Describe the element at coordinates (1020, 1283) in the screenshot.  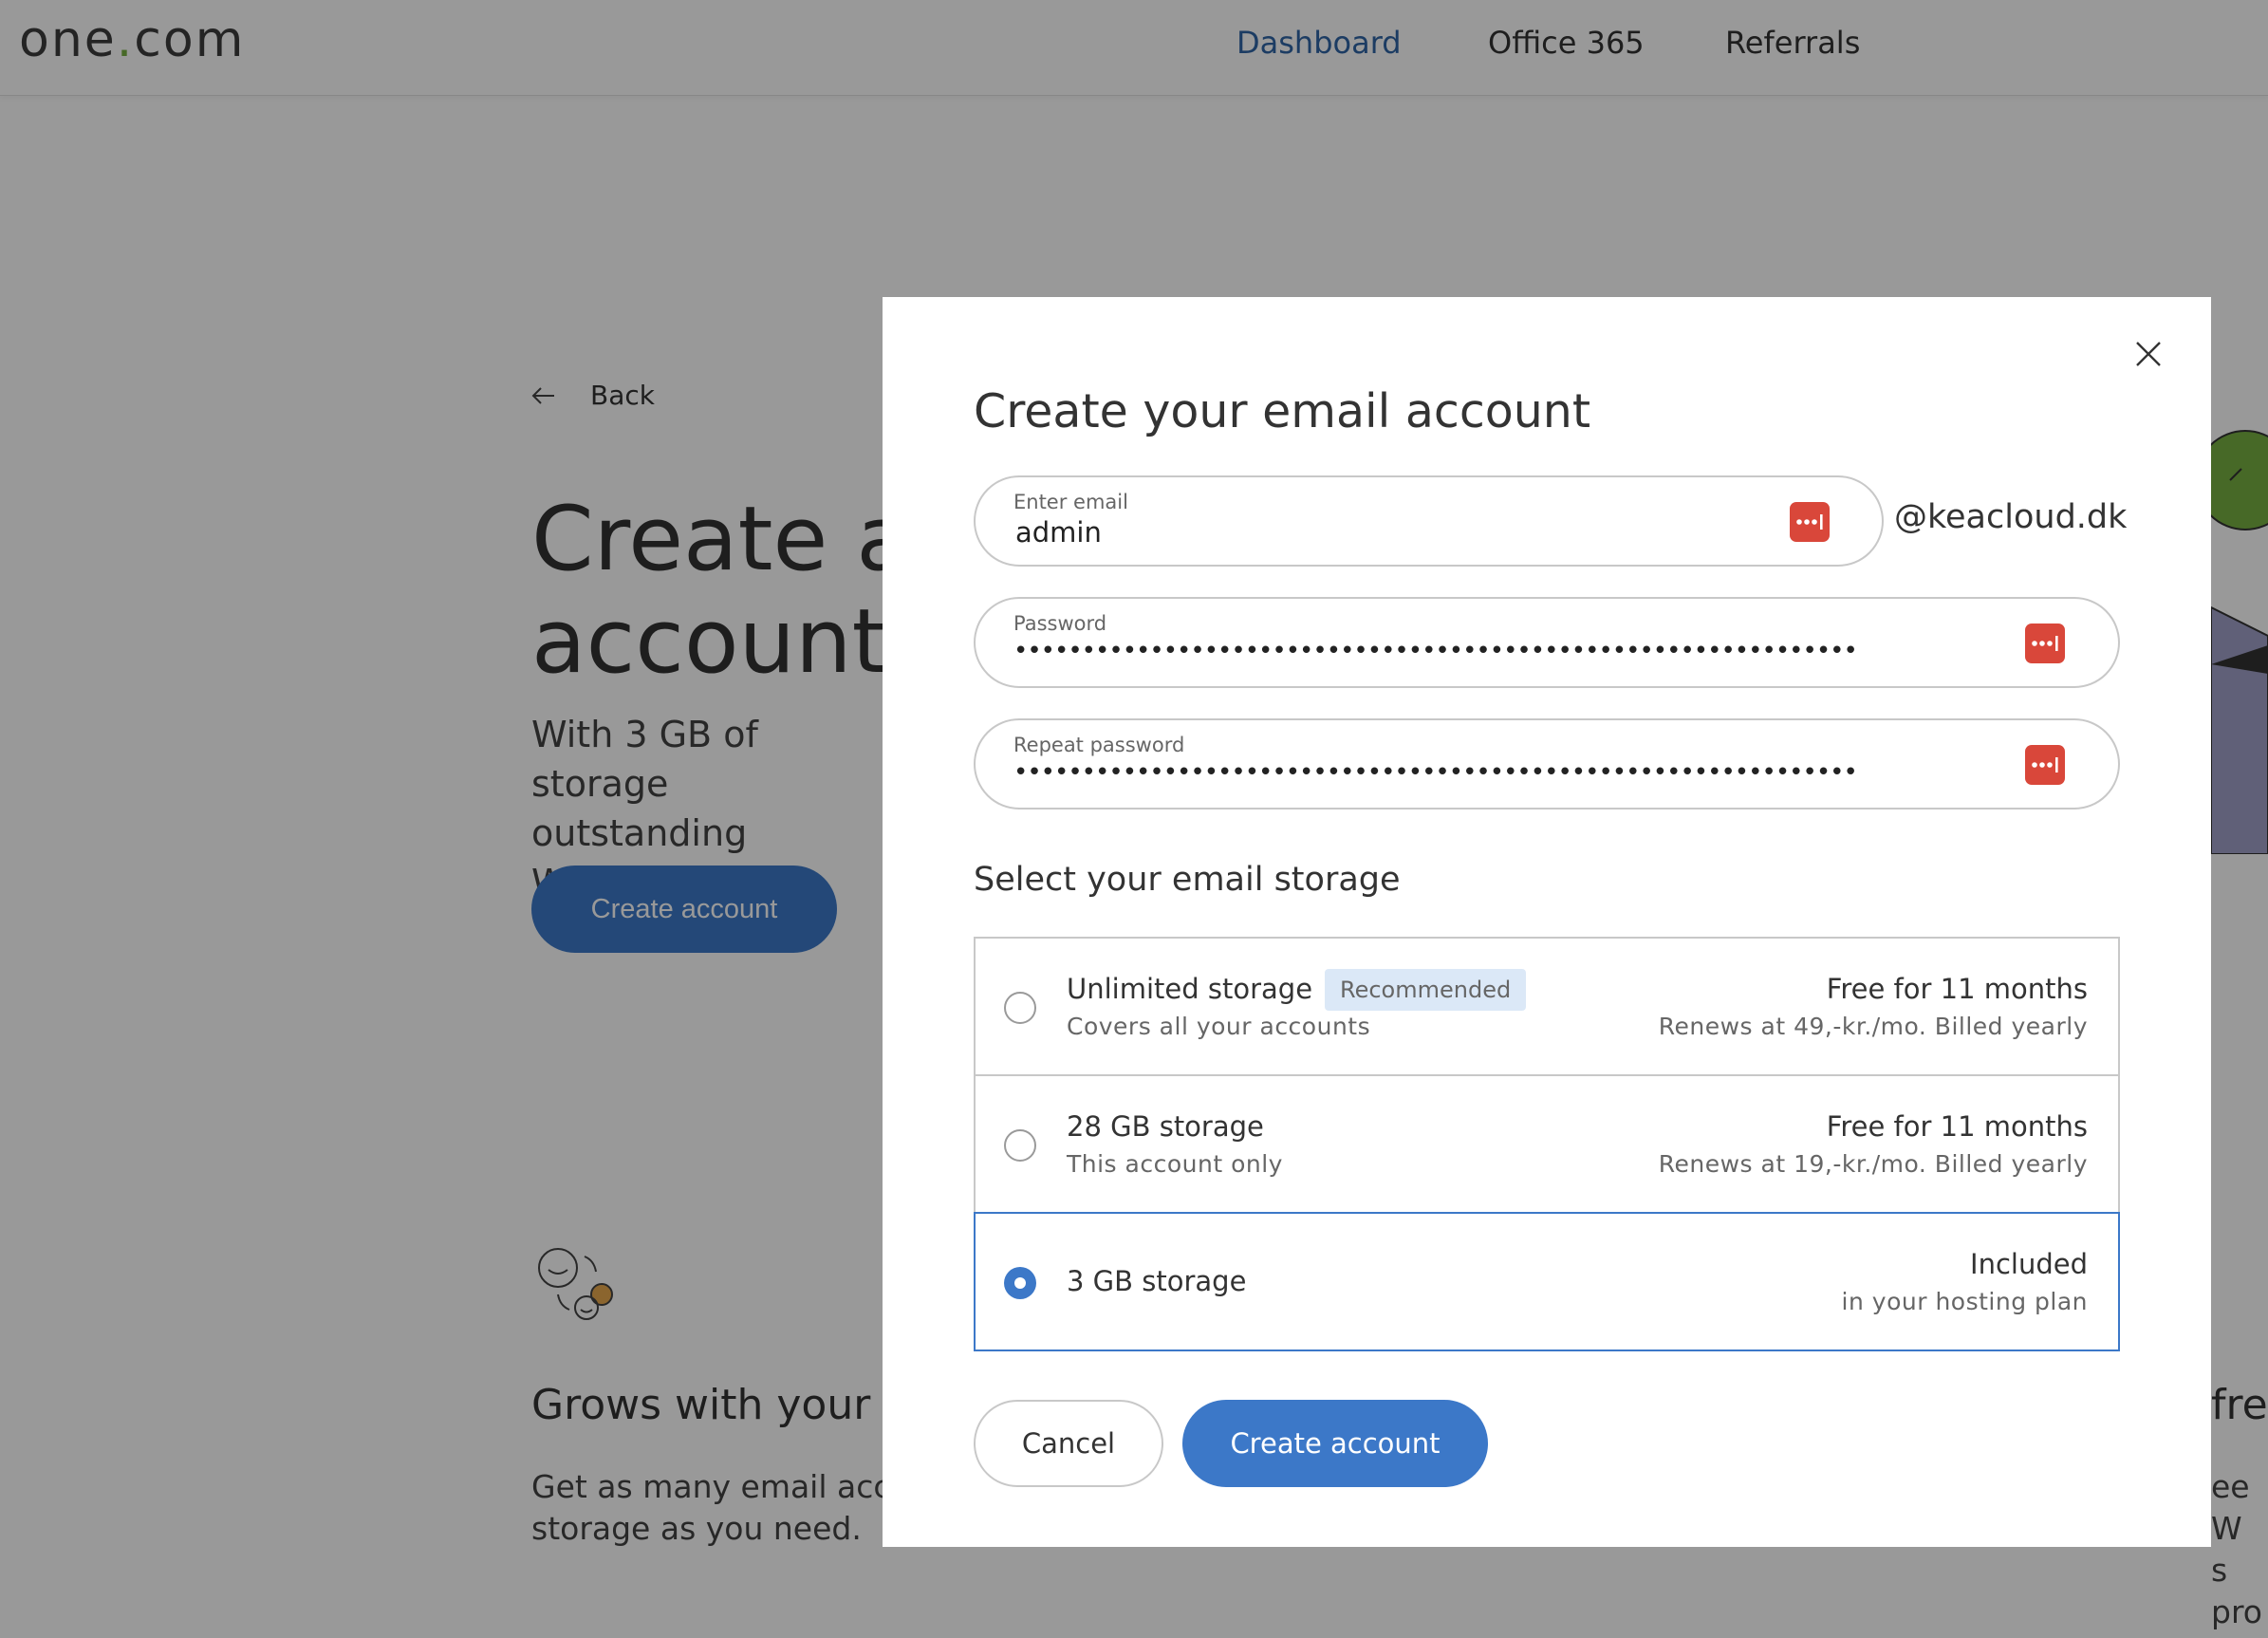
I see `radio-button-selected` at that location.